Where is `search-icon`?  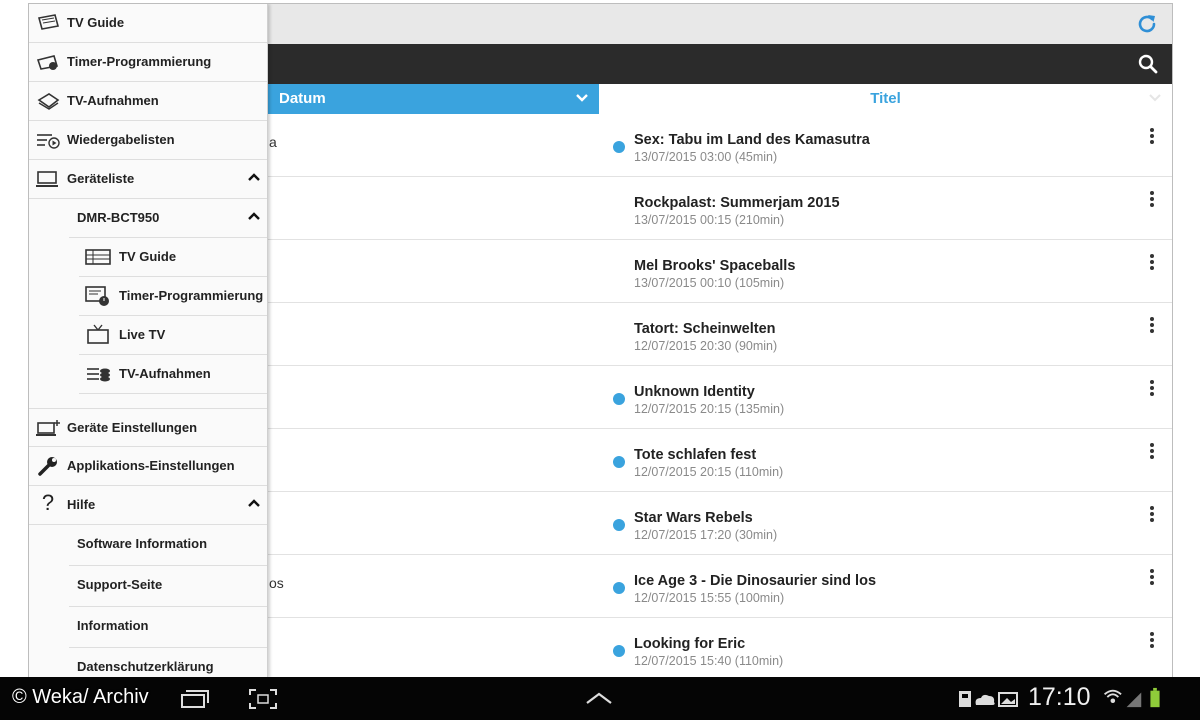 search-icon is located at coordinates (1148, 64).